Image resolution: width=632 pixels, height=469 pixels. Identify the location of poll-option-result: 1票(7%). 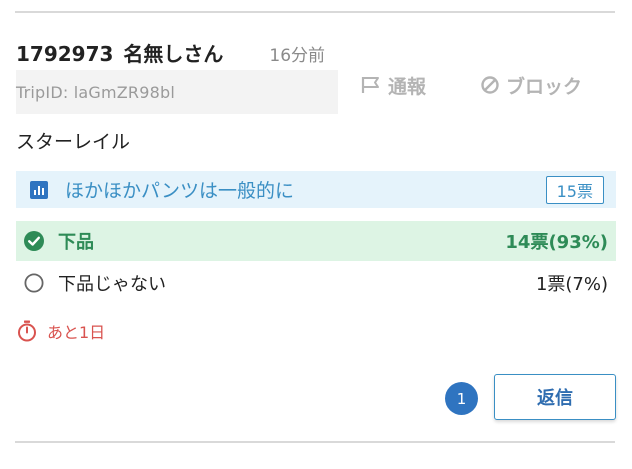
(571, 284).